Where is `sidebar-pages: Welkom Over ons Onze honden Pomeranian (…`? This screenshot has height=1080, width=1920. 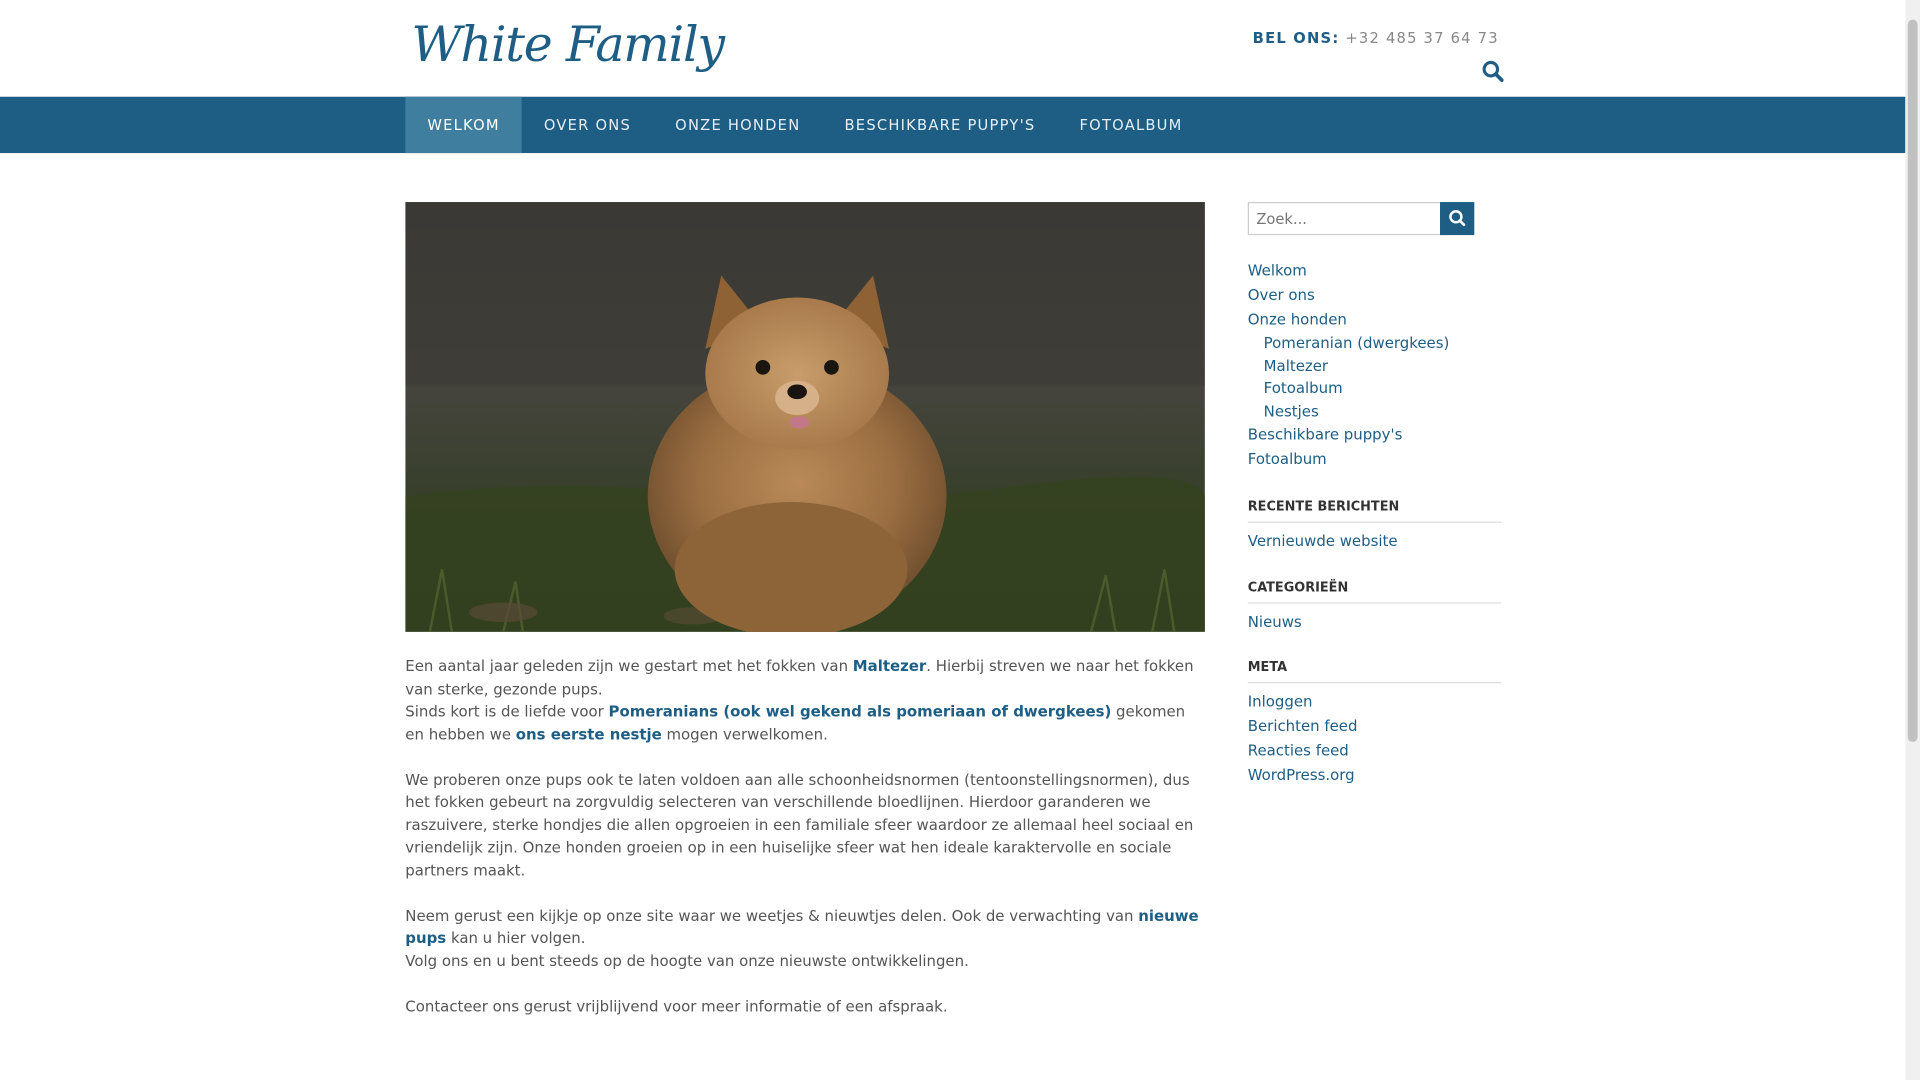
sidebar-pages: Welkom Over ons Onze honden Pomeranian (… is located at coordinates (1374, 364).